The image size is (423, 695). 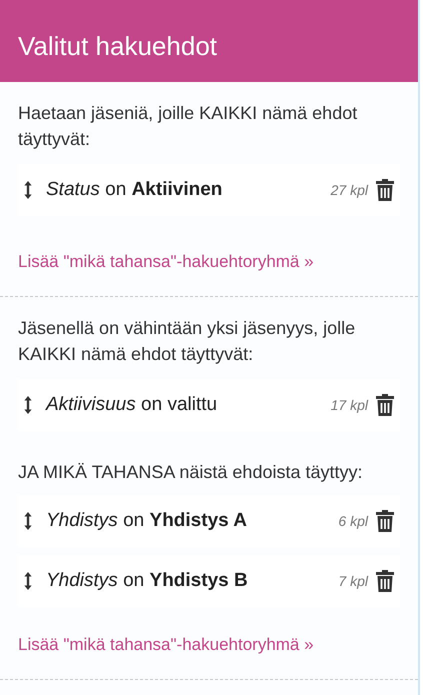 What do you see at coordinates (147, 581) in the screenshot?
I see `condition-text: Yhdistys on Yhdistys B` at bounding box center [147, 581].